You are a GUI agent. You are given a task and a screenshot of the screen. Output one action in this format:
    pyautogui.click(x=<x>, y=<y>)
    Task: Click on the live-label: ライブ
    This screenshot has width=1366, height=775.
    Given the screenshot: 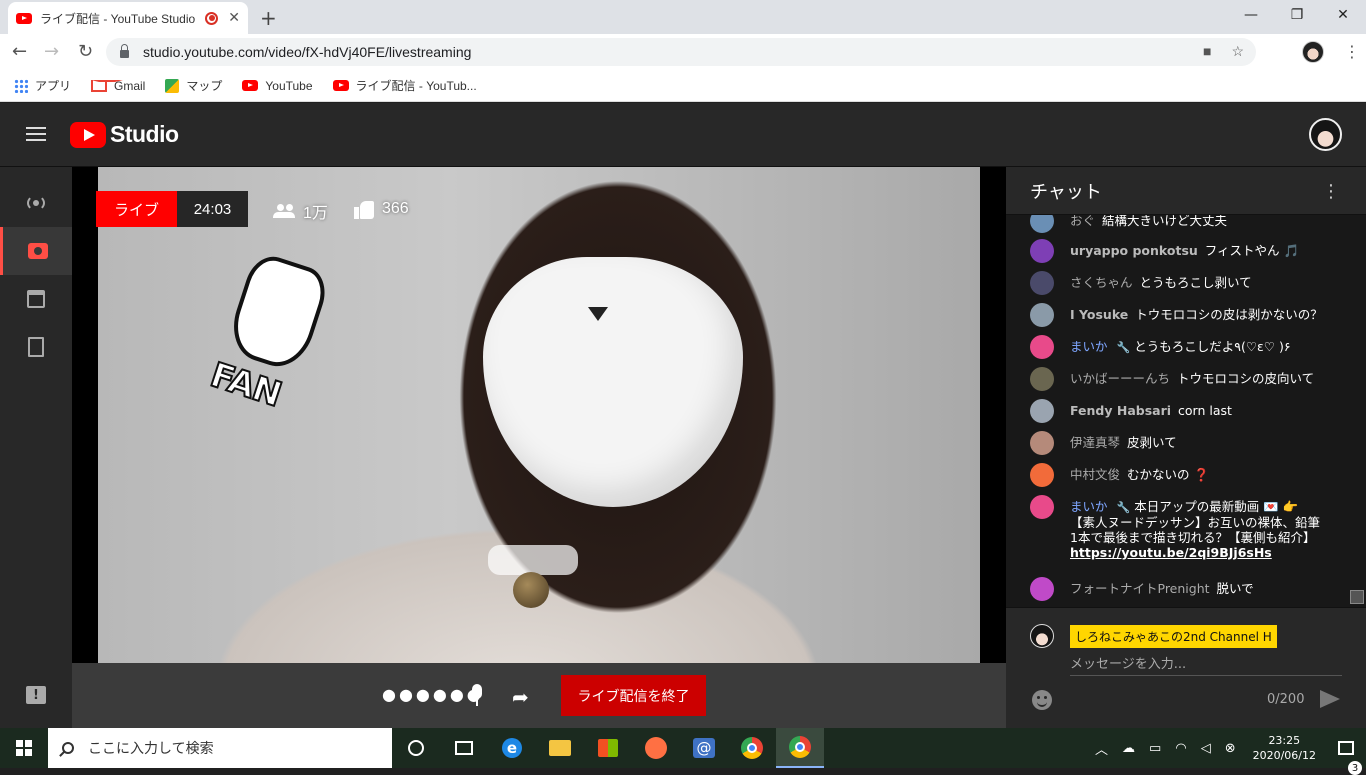 What is the action you would take?
    pyautogui.click(x=136, y=209)
    